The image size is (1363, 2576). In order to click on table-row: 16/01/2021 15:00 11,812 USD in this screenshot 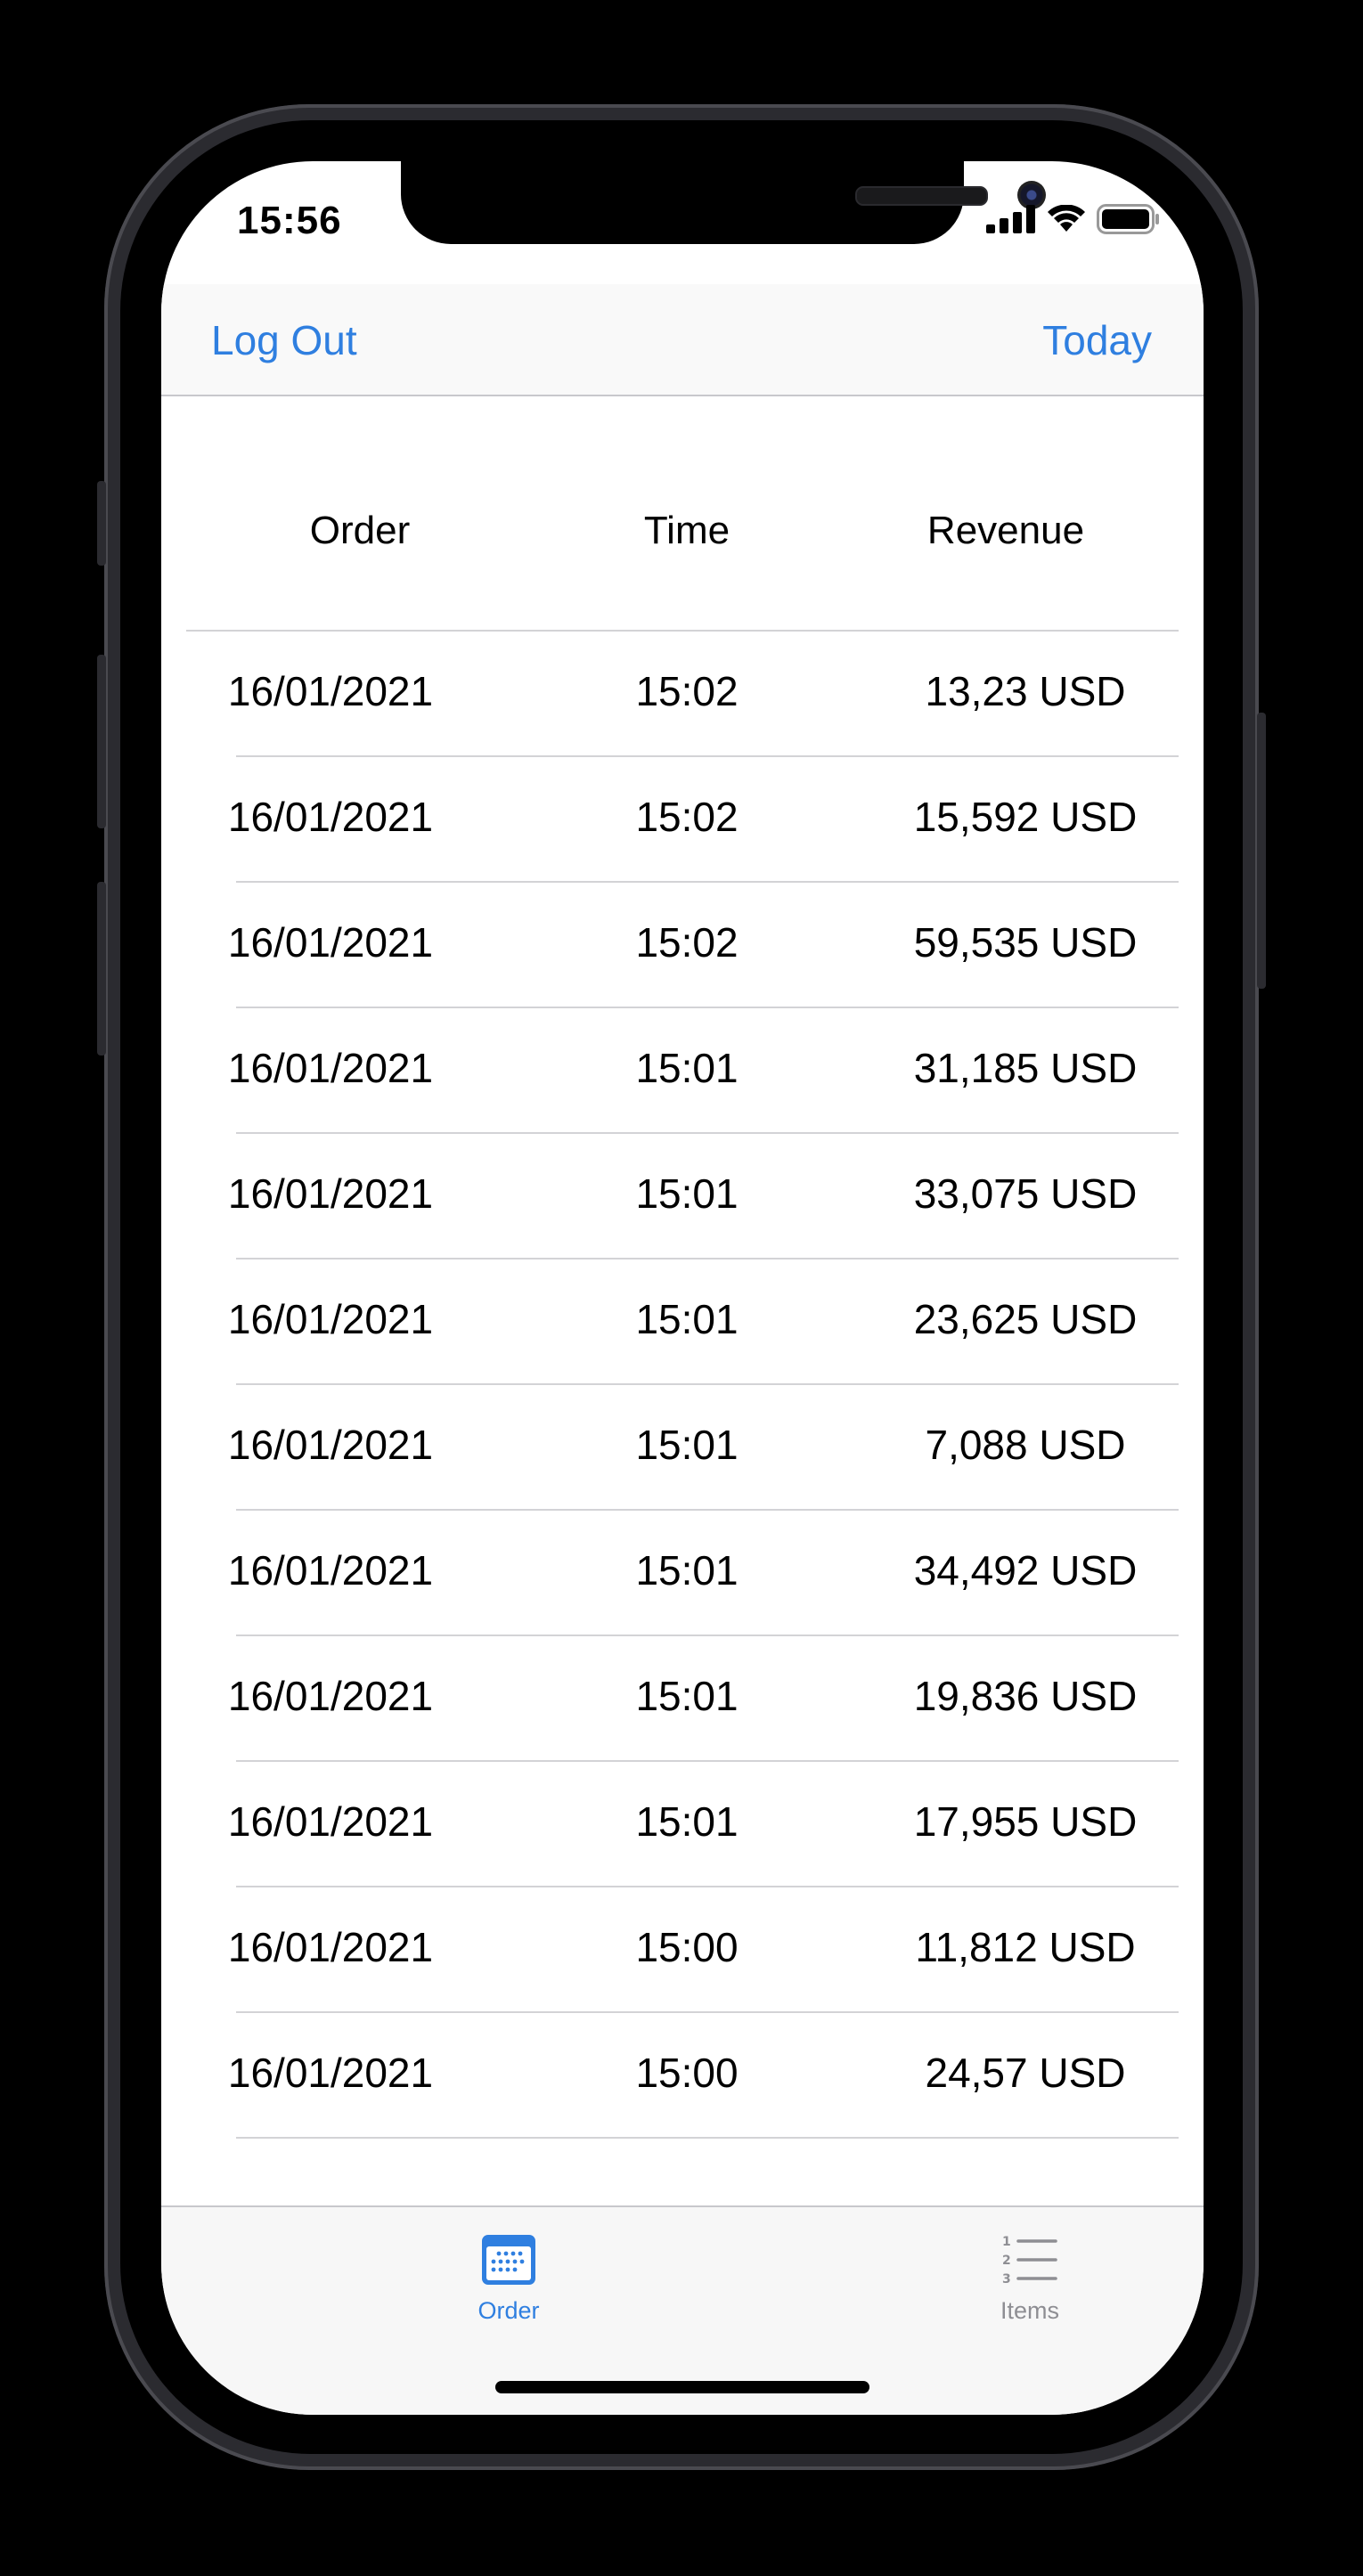, I will do `click(682, 1950)`.